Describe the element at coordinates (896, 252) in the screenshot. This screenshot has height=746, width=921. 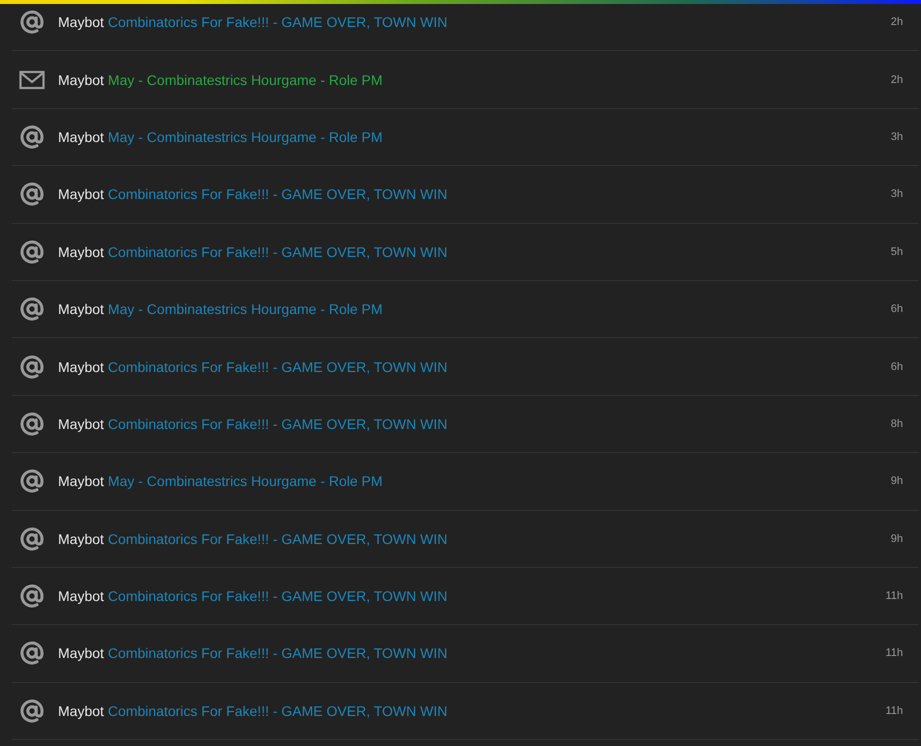
I see `timestamp: 5h` at that location.